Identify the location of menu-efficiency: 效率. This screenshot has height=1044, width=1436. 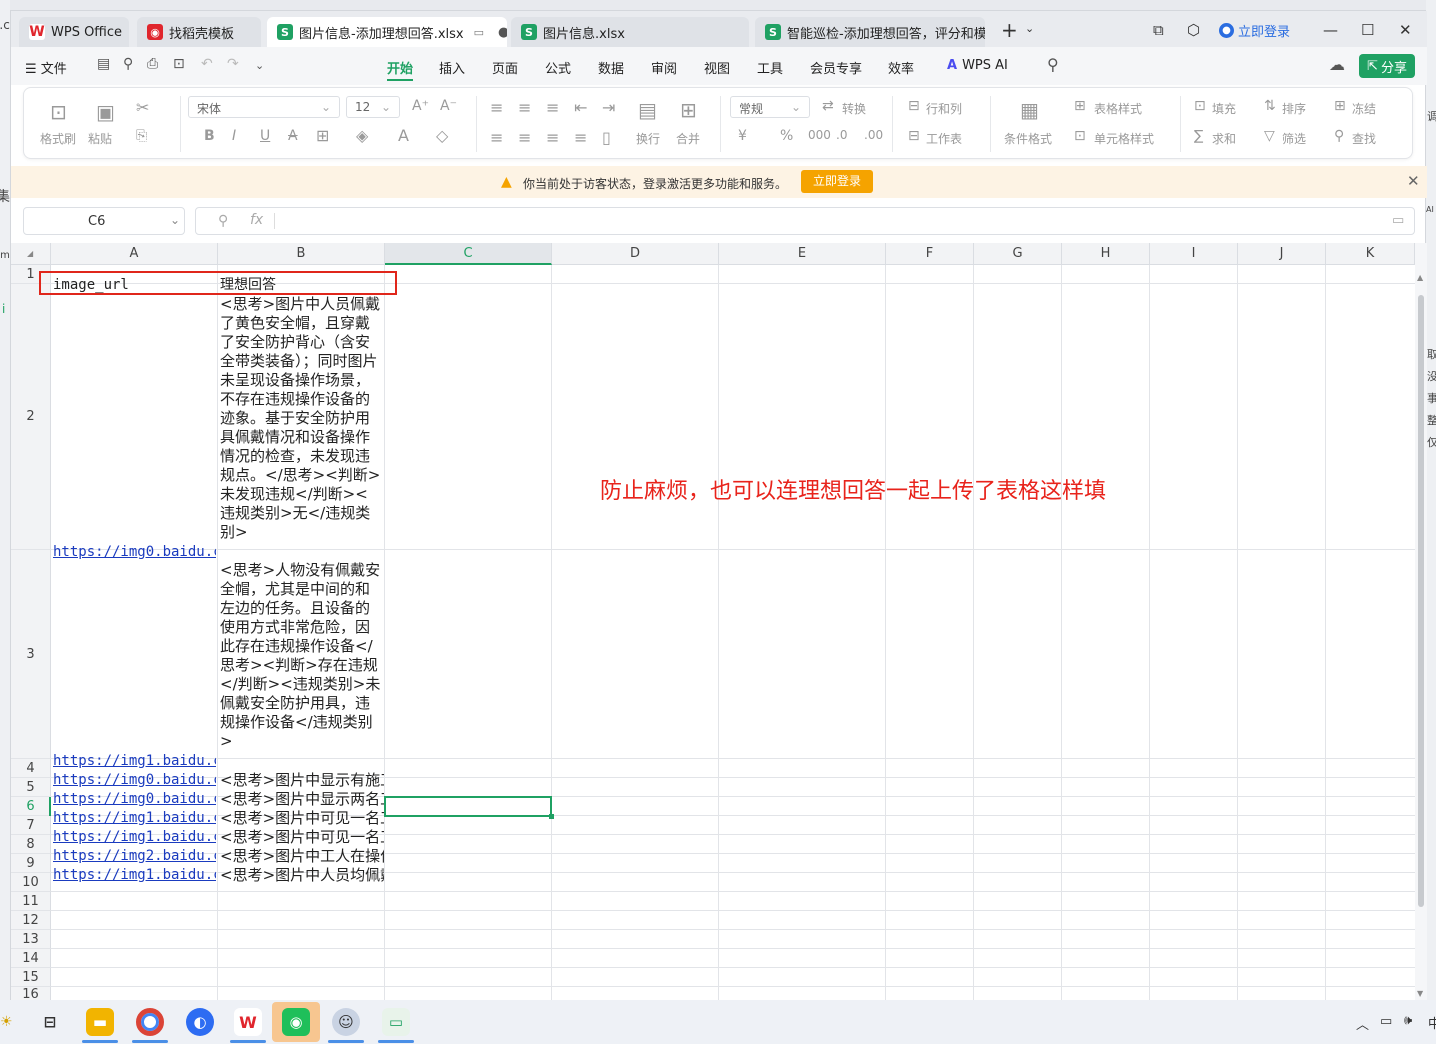
(901, 67).